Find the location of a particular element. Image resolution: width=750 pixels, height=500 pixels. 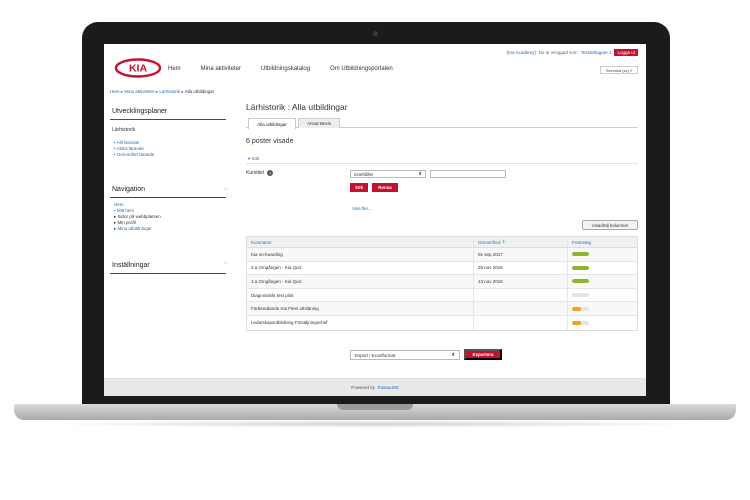

sort-down-icon: ⬇ is located at coordinates (503, 241).